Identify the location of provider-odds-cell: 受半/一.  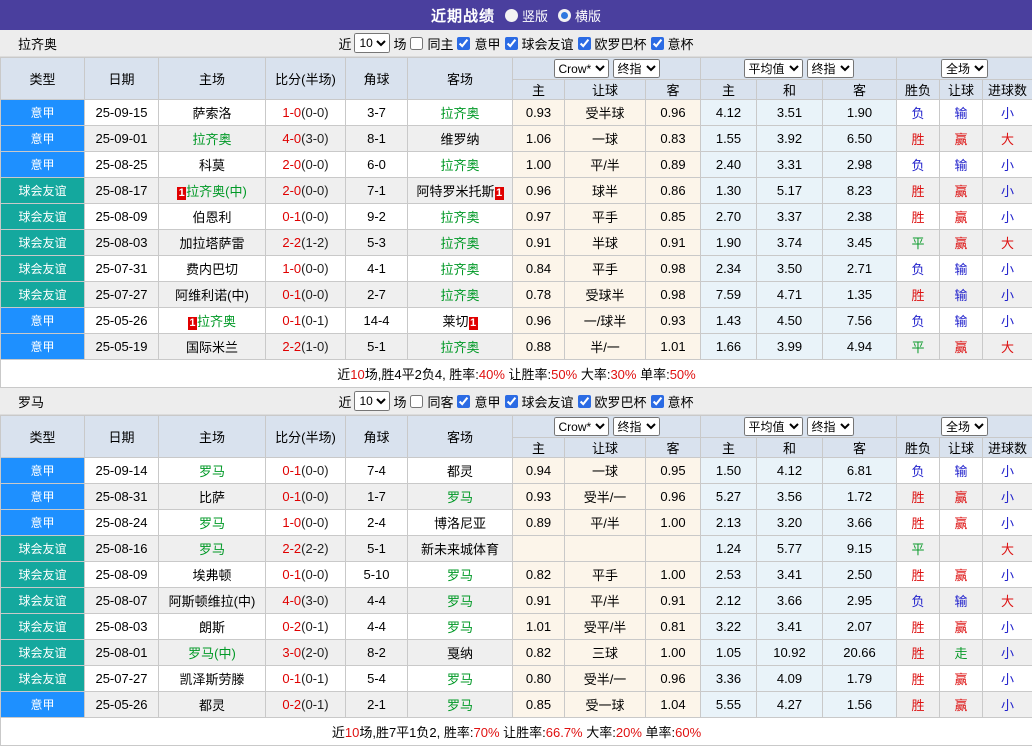
(605, 679).